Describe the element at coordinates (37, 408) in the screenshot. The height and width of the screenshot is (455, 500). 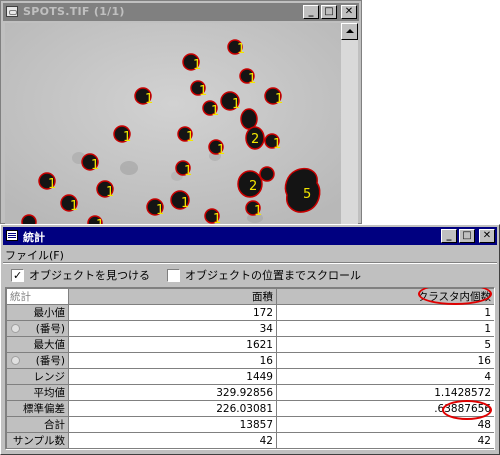
I see `row-label: 標準偏差` at that location.